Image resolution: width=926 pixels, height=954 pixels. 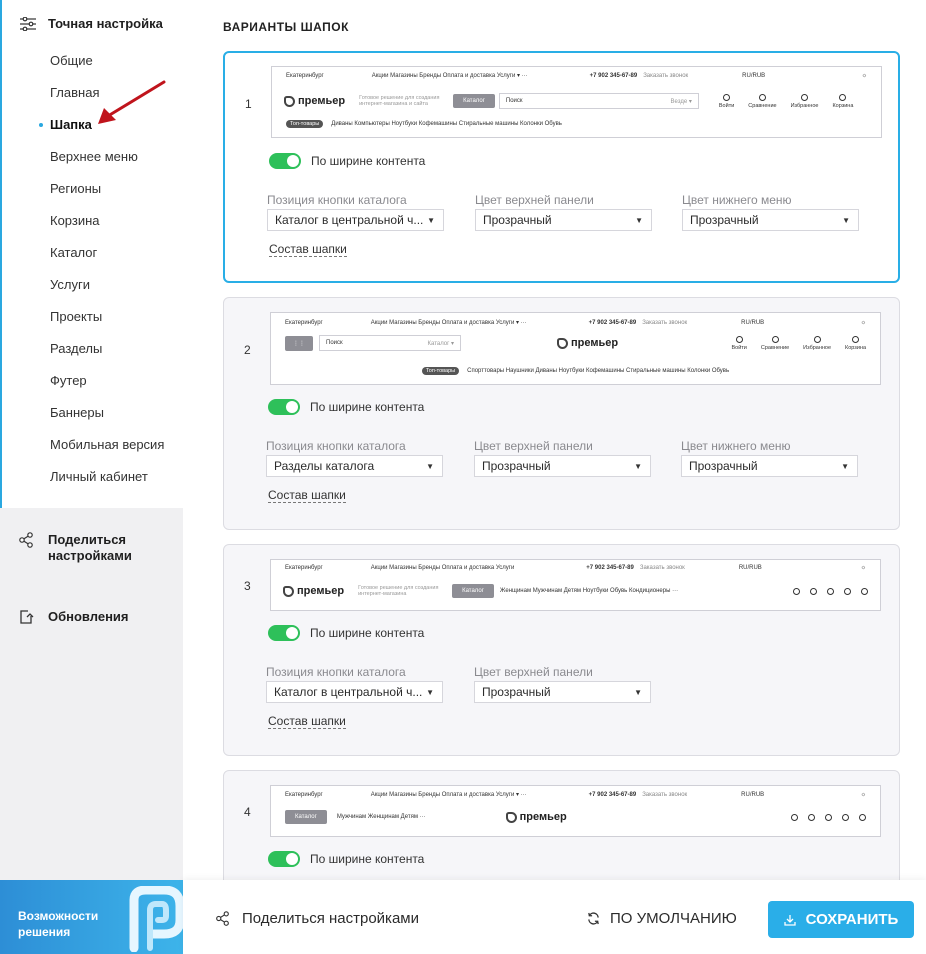 What do you see at coordinates (105, 23) in the screenshot?
I see `sidebar-head-label: Точная настройка` at bounding box center [105, 23].